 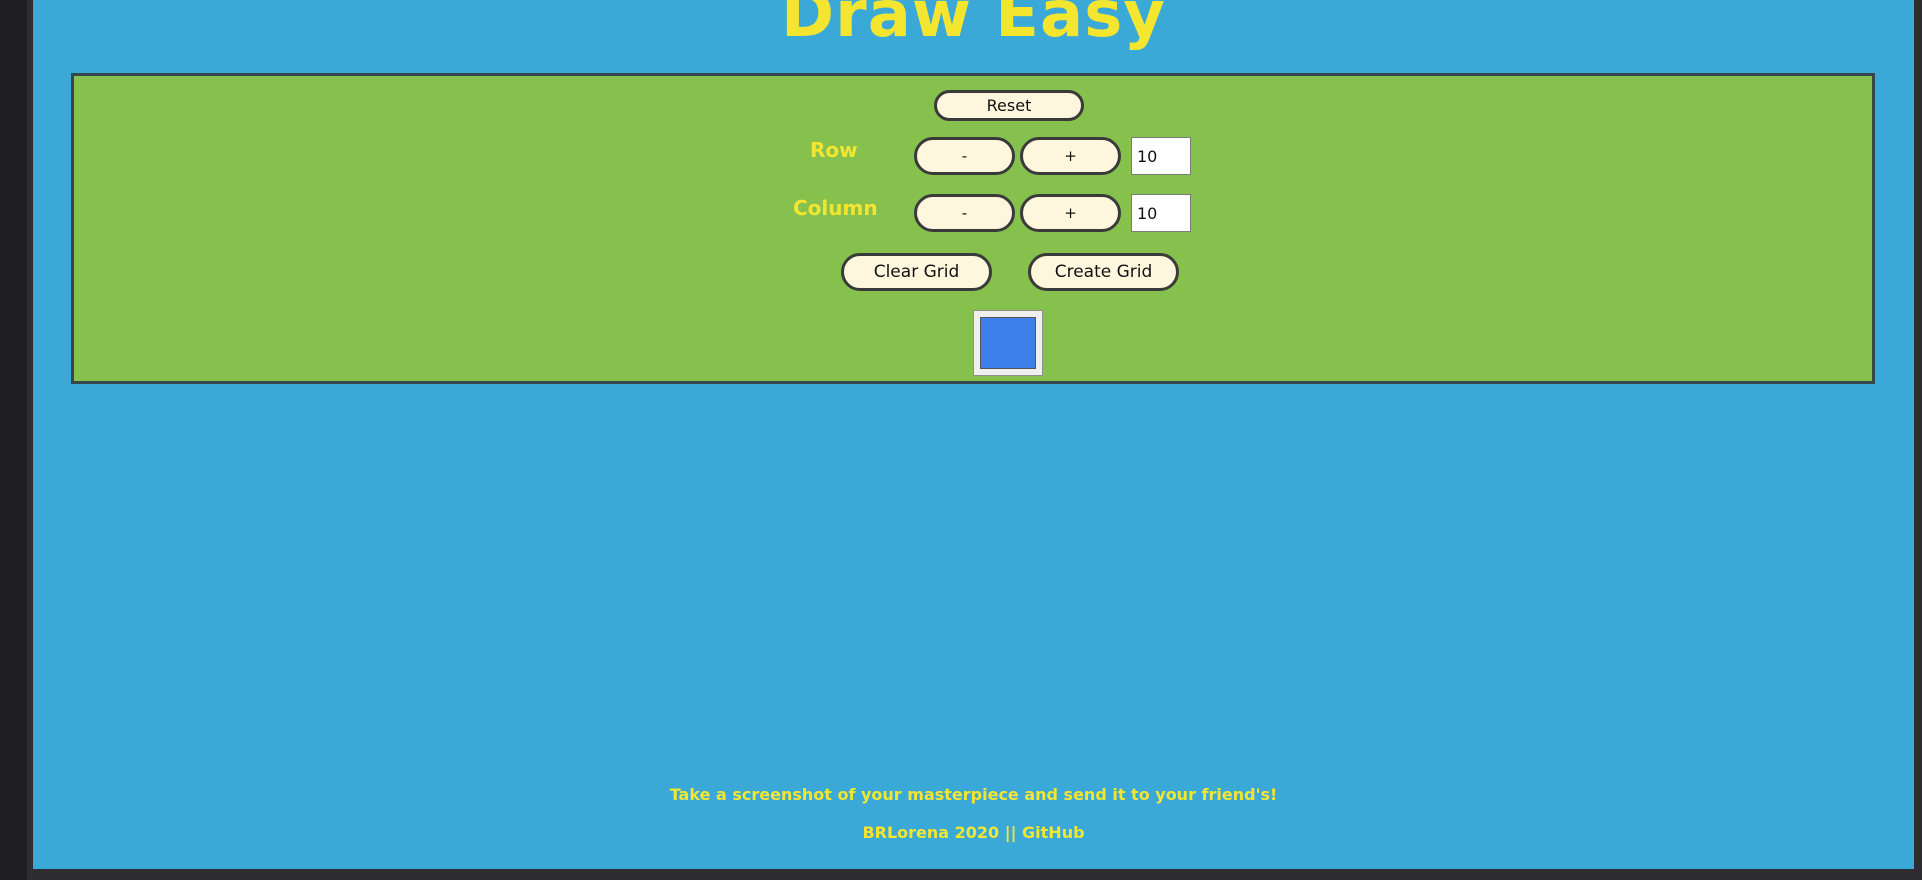 What do you see at coordinates (1161, 213) in the screenshot?
I see `column-count-input` at bounding box center [1161, 213].